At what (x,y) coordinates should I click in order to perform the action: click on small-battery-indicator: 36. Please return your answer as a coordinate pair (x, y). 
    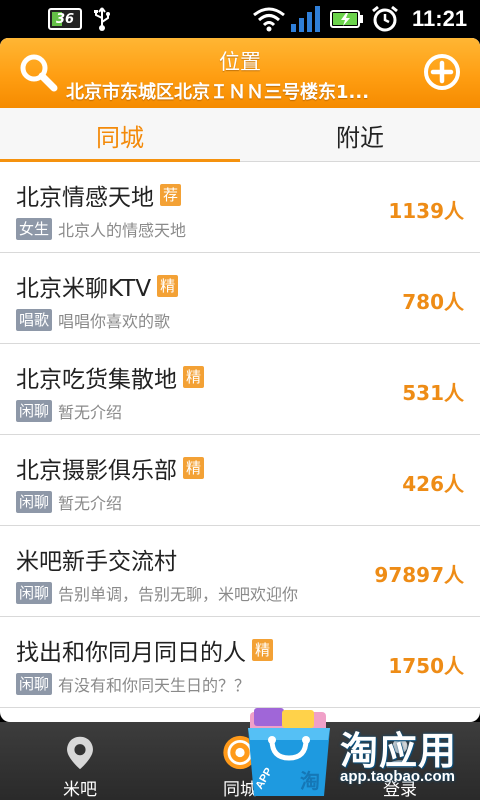
    Looking at the image, I should click on (65, 19).